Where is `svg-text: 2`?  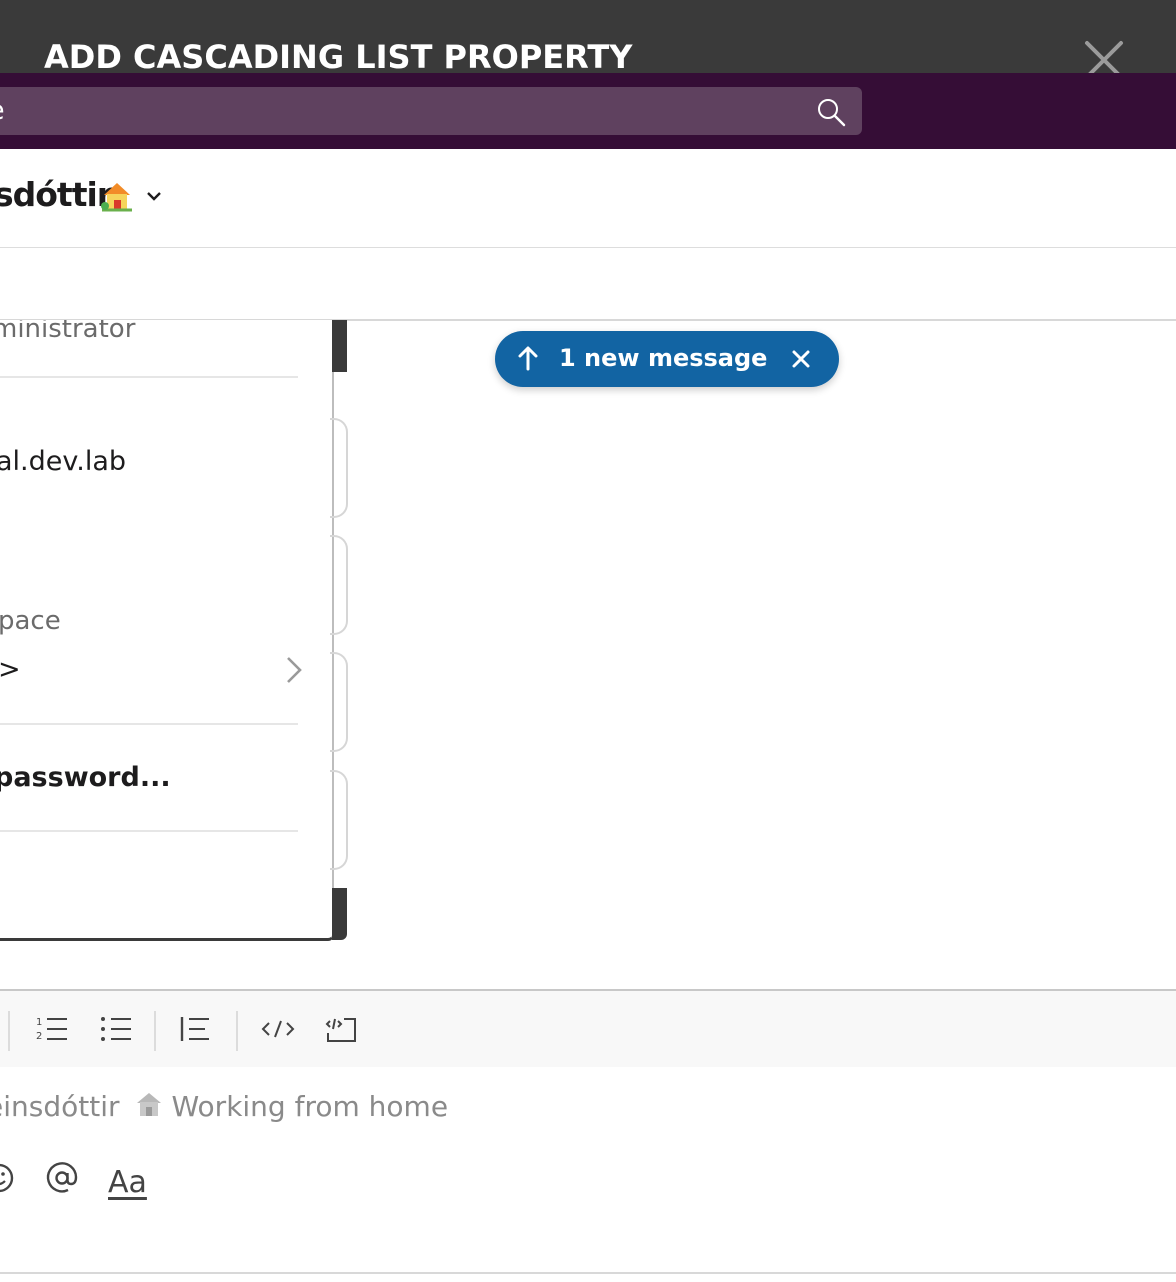
svg-text: 2 is located at coordinates (39, 1036).